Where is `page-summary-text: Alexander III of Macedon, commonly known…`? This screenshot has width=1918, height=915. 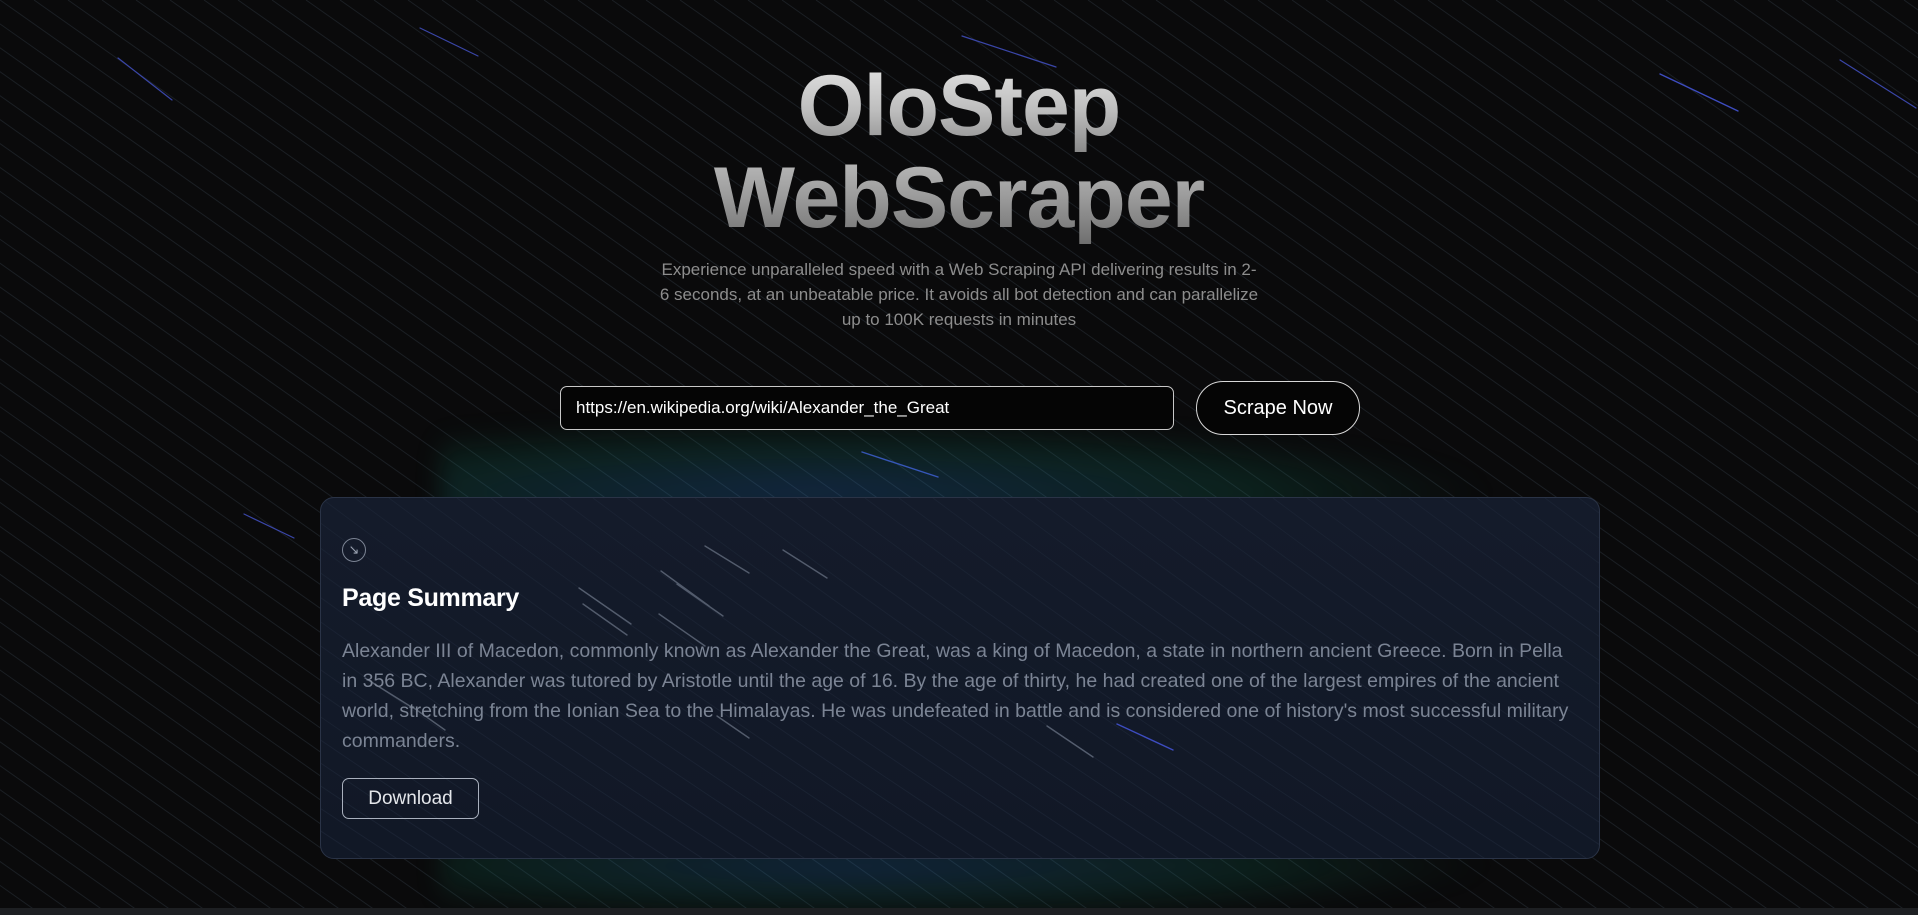
page-summary-text: Alexander III of Macedon, commonly known… is located at coordinates (955, 696).